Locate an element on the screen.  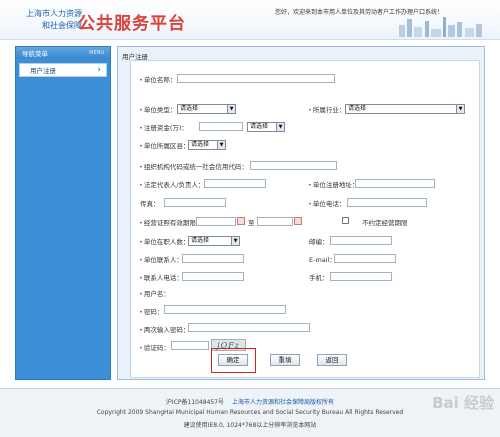
copyright-owner-link: 上海市人力资源和社会保障局版权所有 is located at coordinates (283, 402).